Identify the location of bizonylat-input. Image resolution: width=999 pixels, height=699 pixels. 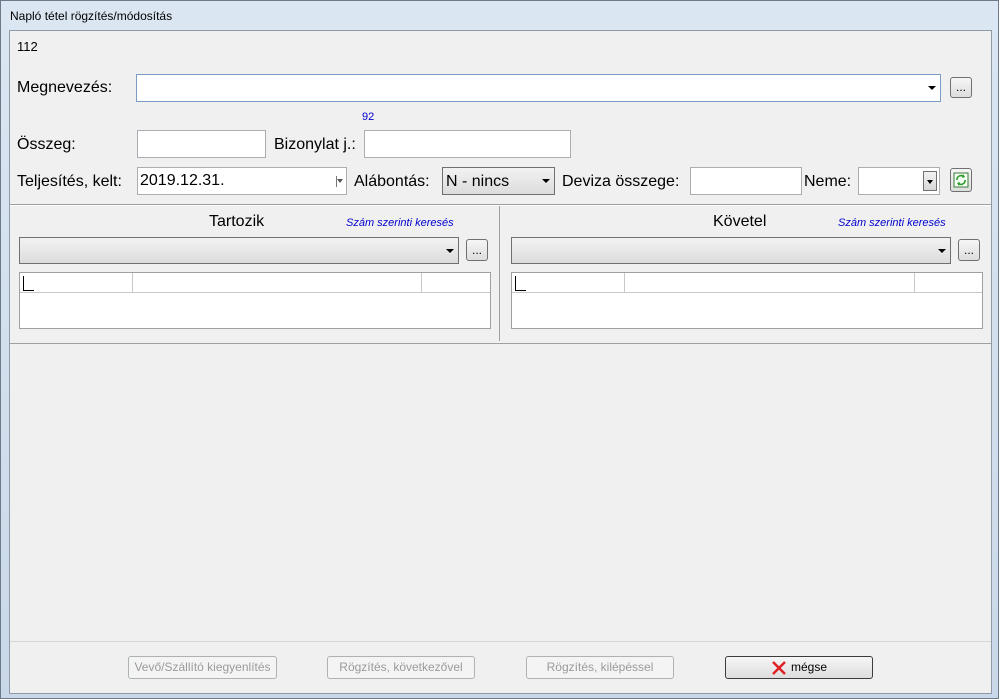
(467, 144).